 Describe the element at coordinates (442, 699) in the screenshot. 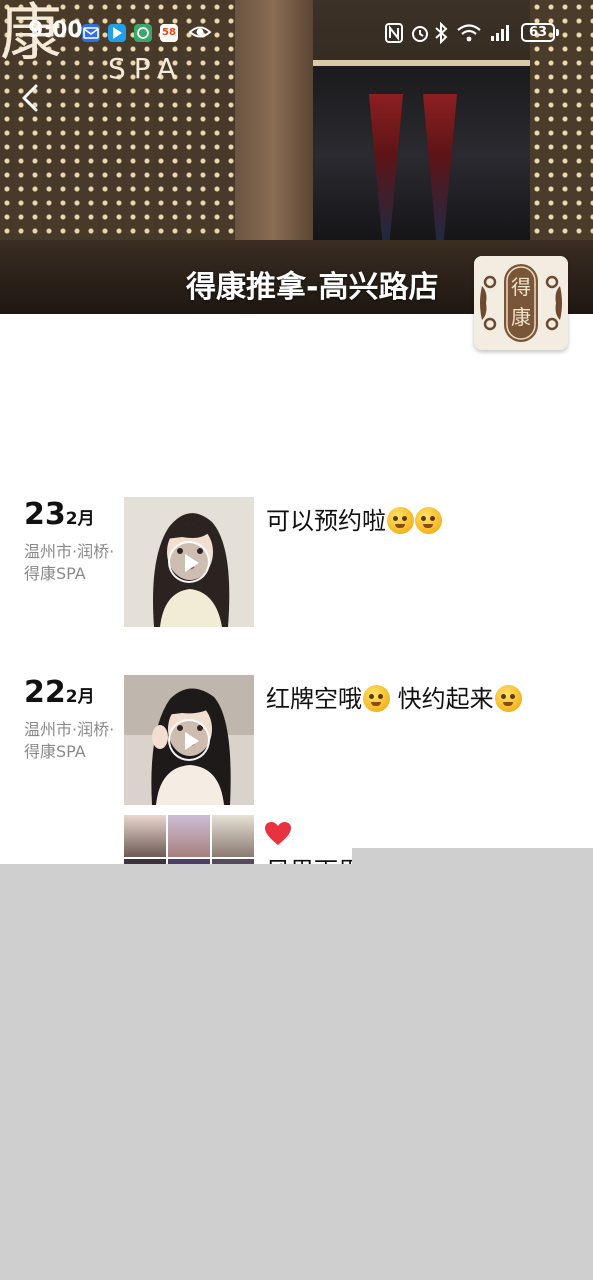

I see `post-text-content: 快约起来` at that location.